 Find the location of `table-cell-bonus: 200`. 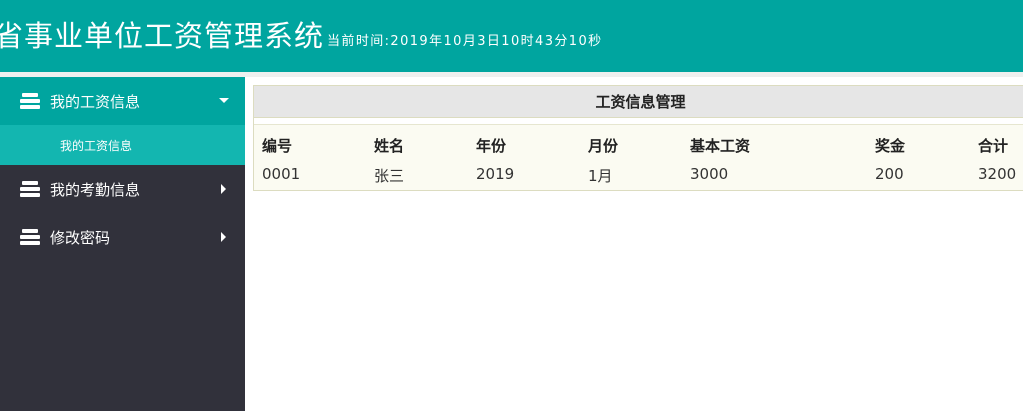

table-cell-bonus: 200 is located at coordinates (889, 174).